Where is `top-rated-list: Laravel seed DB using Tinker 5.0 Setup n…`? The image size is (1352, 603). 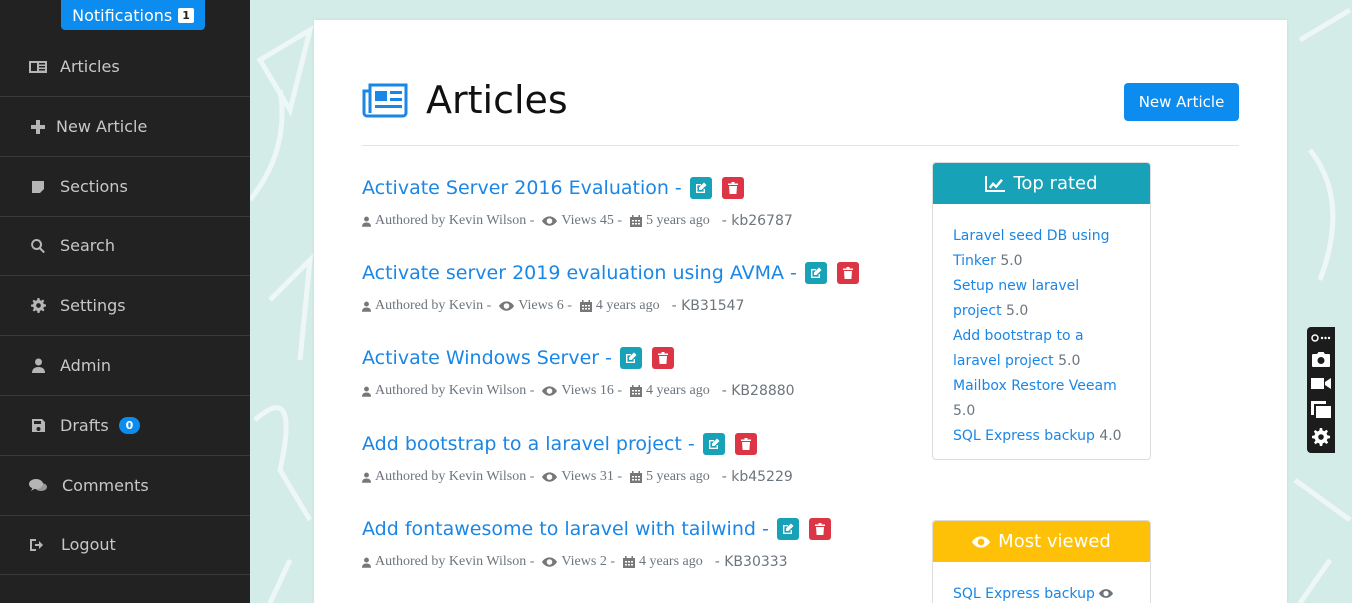 top-rated-list: Laravel seed DB using Tinker 5.0 Setup n… is located at coordinates (1041, 331).